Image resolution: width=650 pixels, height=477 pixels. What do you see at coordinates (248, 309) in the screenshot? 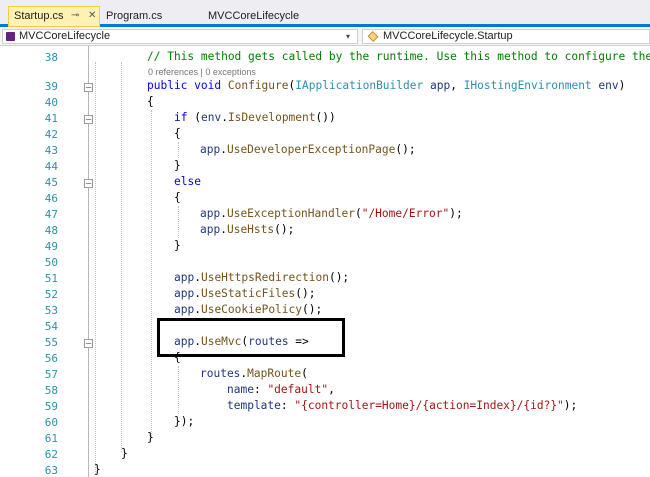
I see `code-line-53: app.UseCookiePolicy();` at bounding box center [248, 309].